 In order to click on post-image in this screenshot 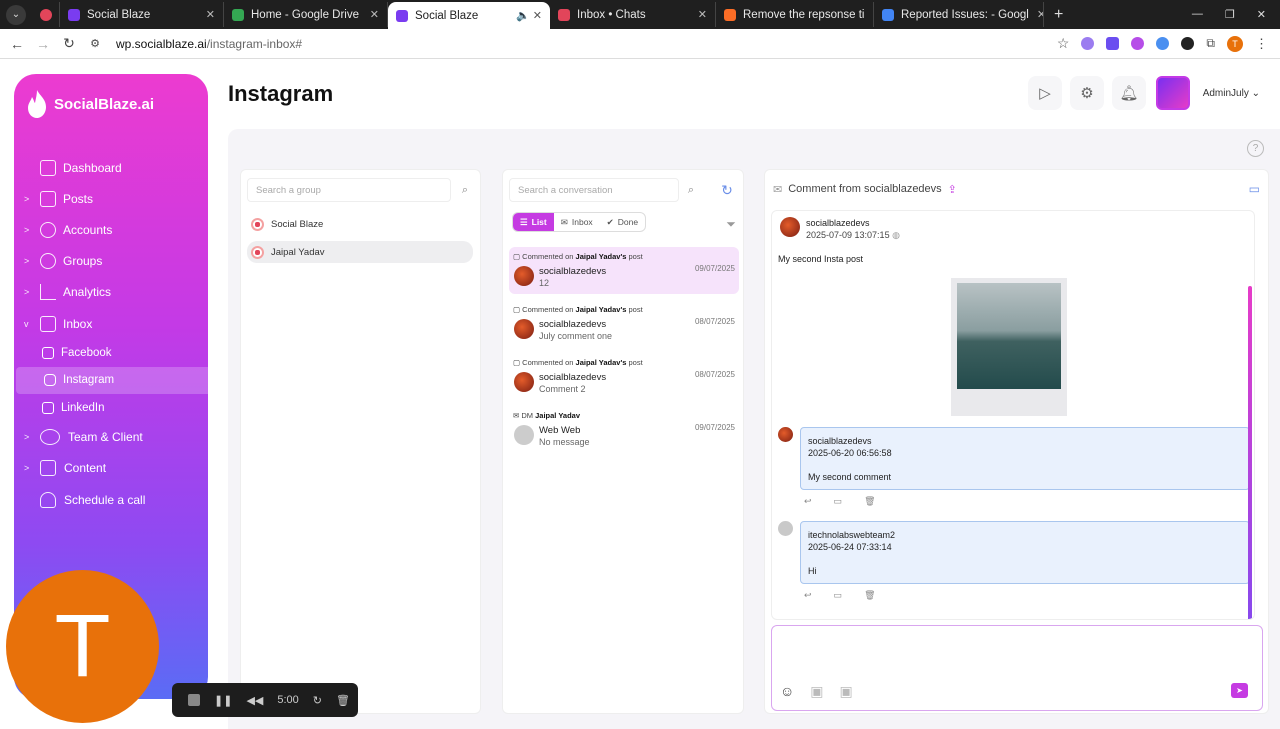, I will do `click(1009, 347)`.